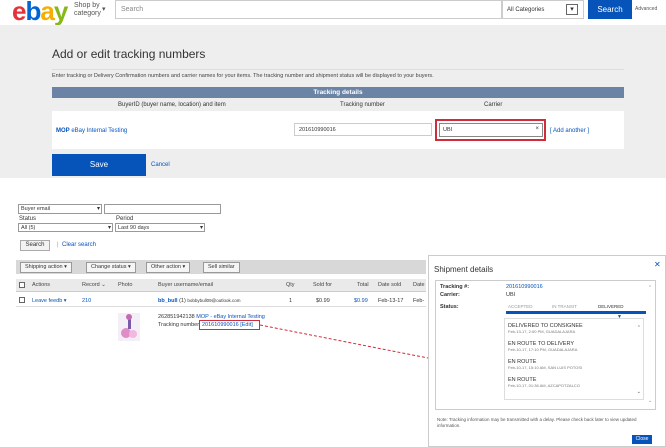 Image resolution: width=666 pixels, height=447 pixels. I want to click on page-title: Add or edit tracking numbers, so click(129, 54).